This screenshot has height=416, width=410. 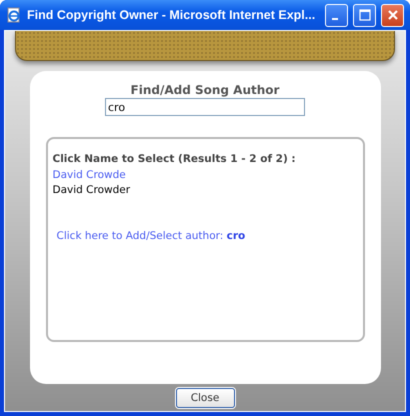 I want to click on author-link: David Crowde, so click(x=89, y=175).